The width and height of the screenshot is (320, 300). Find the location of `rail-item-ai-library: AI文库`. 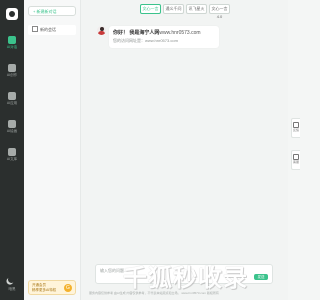

rail-item-ai-library: AI文库 is located at coordinates (12, 158).